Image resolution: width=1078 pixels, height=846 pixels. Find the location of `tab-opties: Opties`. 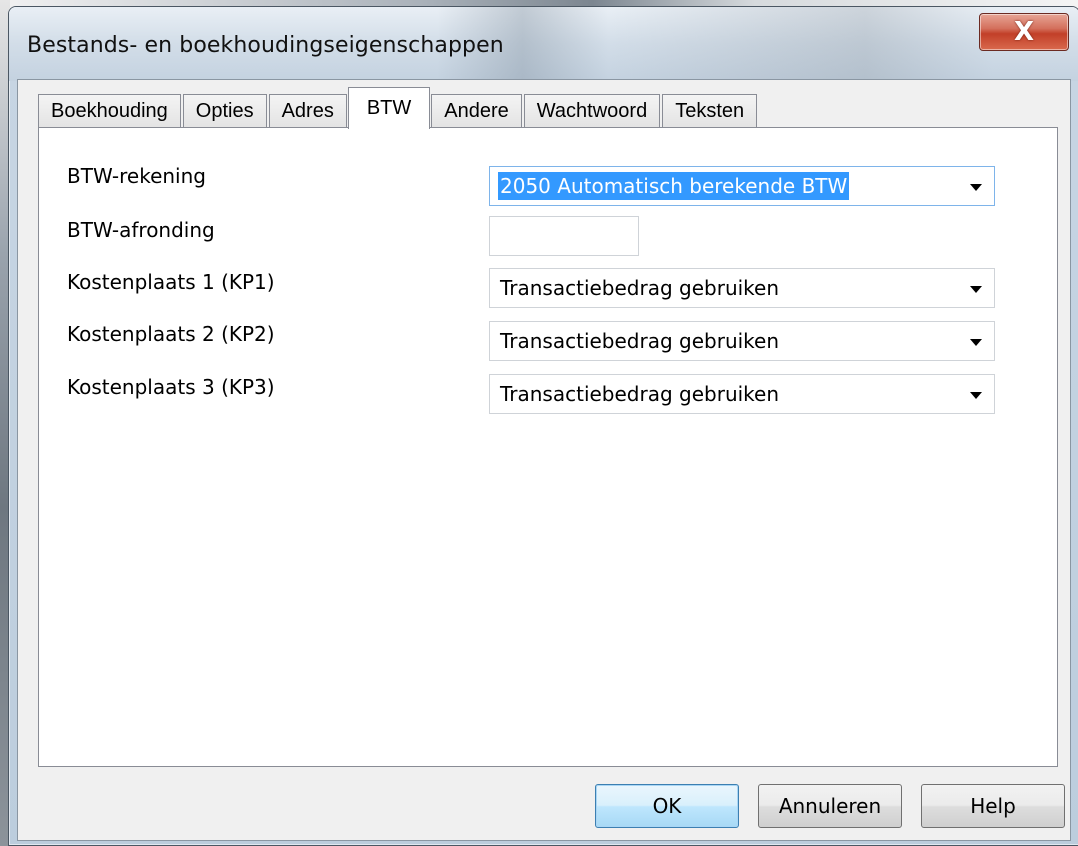

tab-opties: Opties is located at coordinates (224, 111).